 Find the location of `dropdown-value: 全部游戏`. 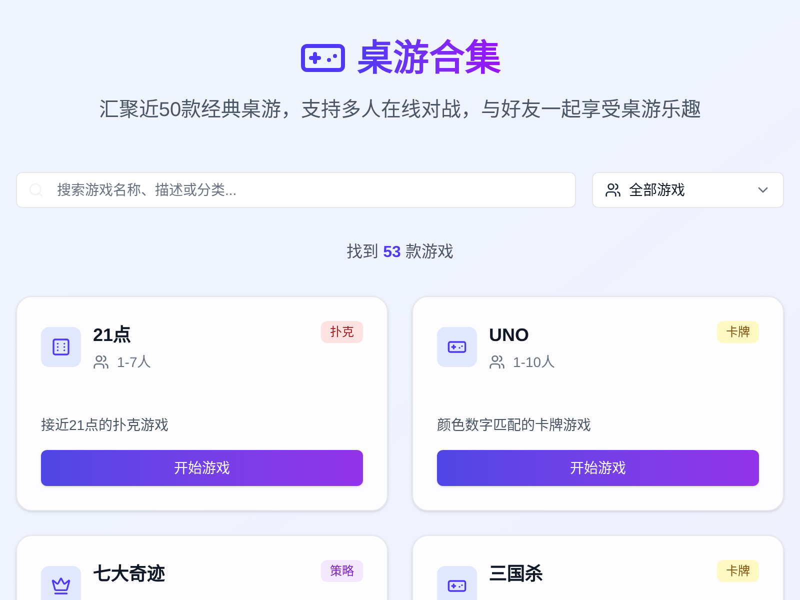

dropdown-value: 全部游戏 is located at coordinates (657, 190).